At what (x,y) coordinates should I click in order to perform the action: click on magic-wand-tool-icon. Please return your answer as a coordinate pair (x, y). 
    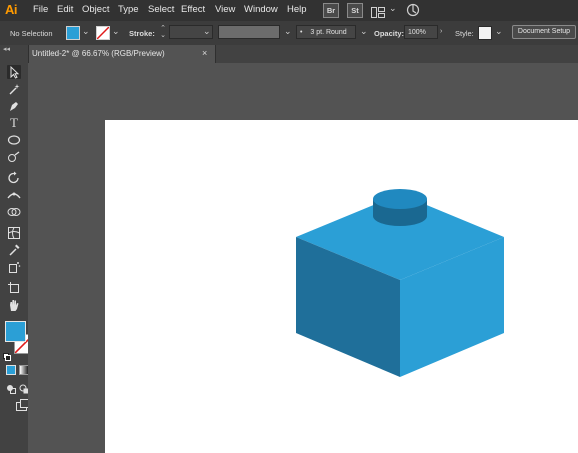
    Looking at the image, I should click on (14, 89).